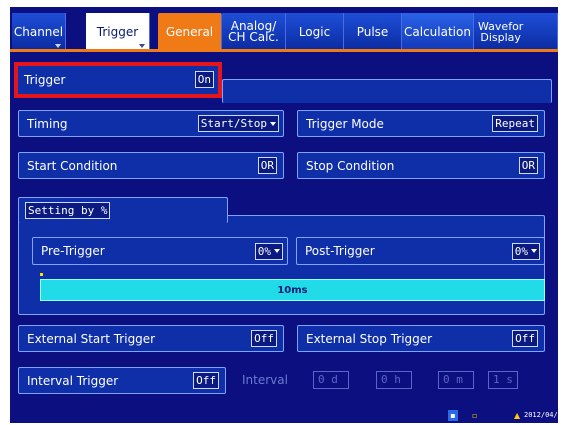 The image size is (564, 425). Describe the element at coordinates (421, 165) in the screenshot. I see `stop-condition-row: Stop Condition OR` at that location.